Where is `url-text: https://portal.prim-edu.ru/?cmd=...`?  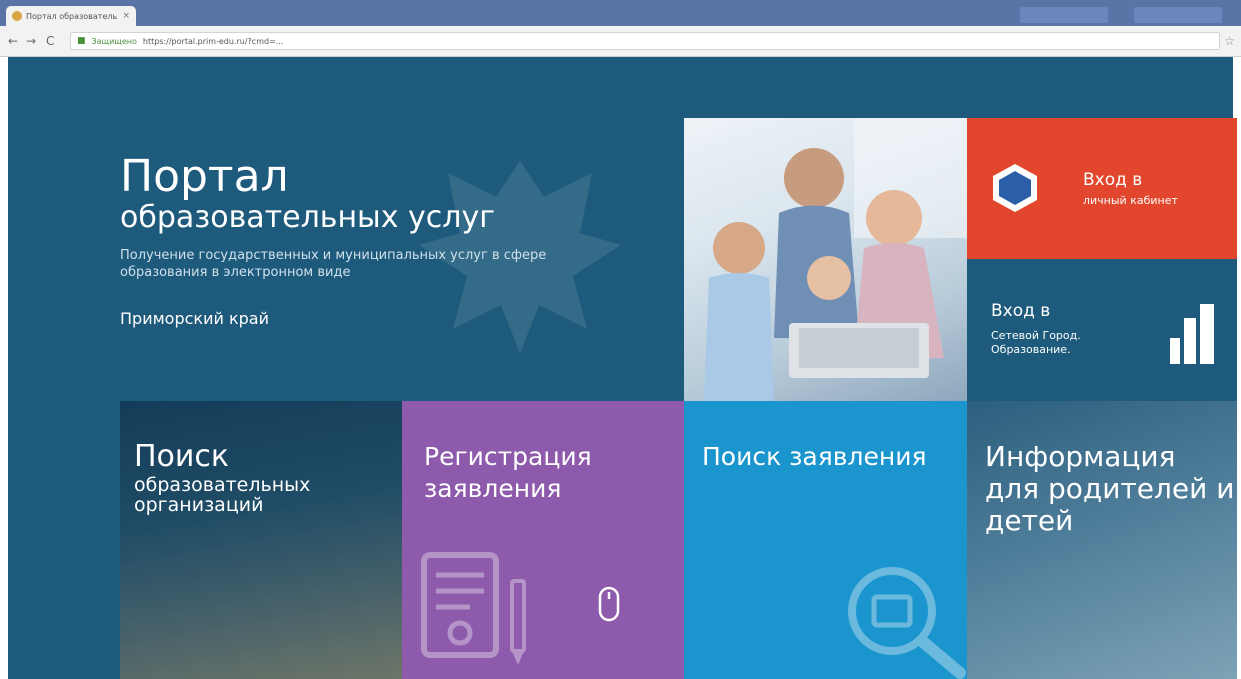 url-text: https://portal.prim-edu.ru/?cmd=... is located at coordinates (213, 41).